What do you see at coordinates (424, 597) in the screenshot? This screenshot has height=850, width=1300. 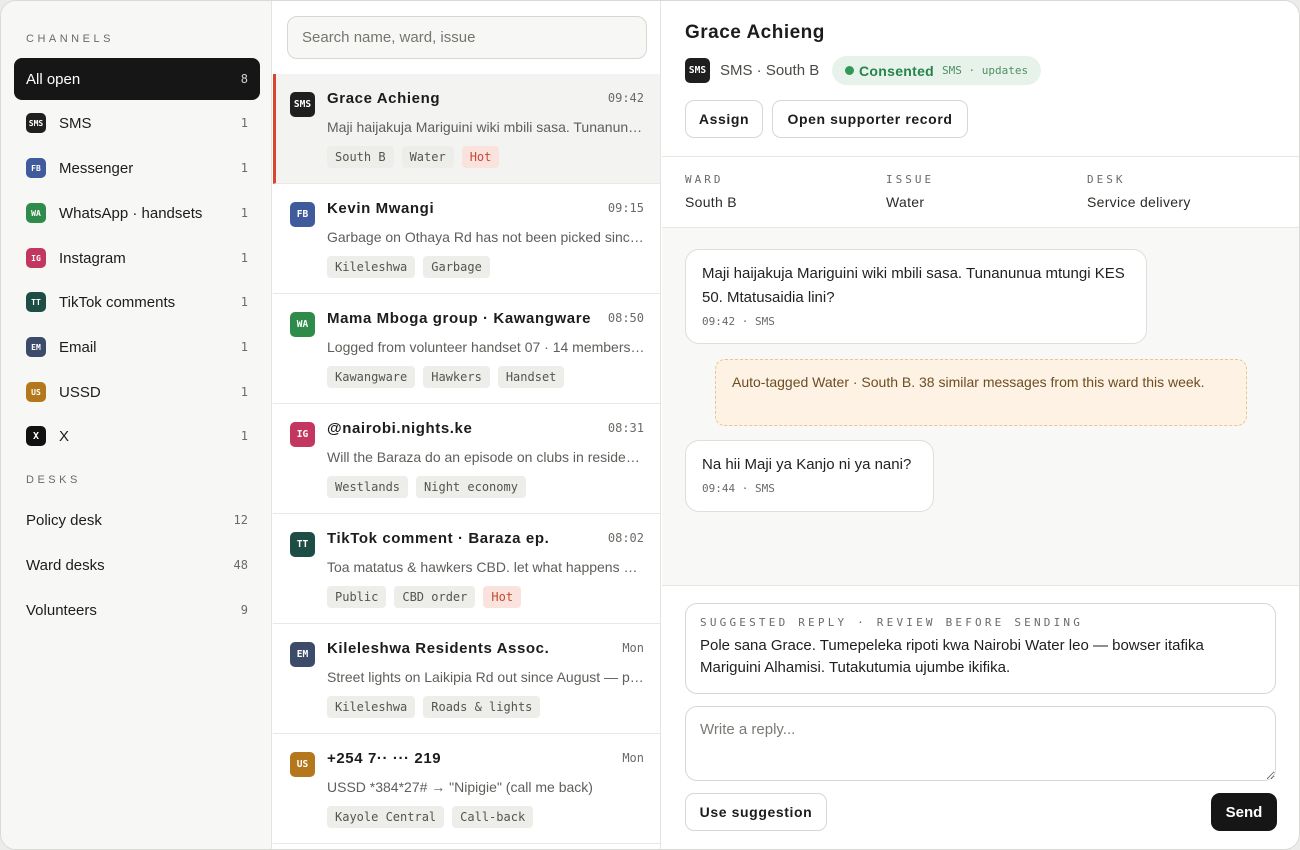 I see `thread-tags: Public CBD order Hot` at bounding box center [424, 597].